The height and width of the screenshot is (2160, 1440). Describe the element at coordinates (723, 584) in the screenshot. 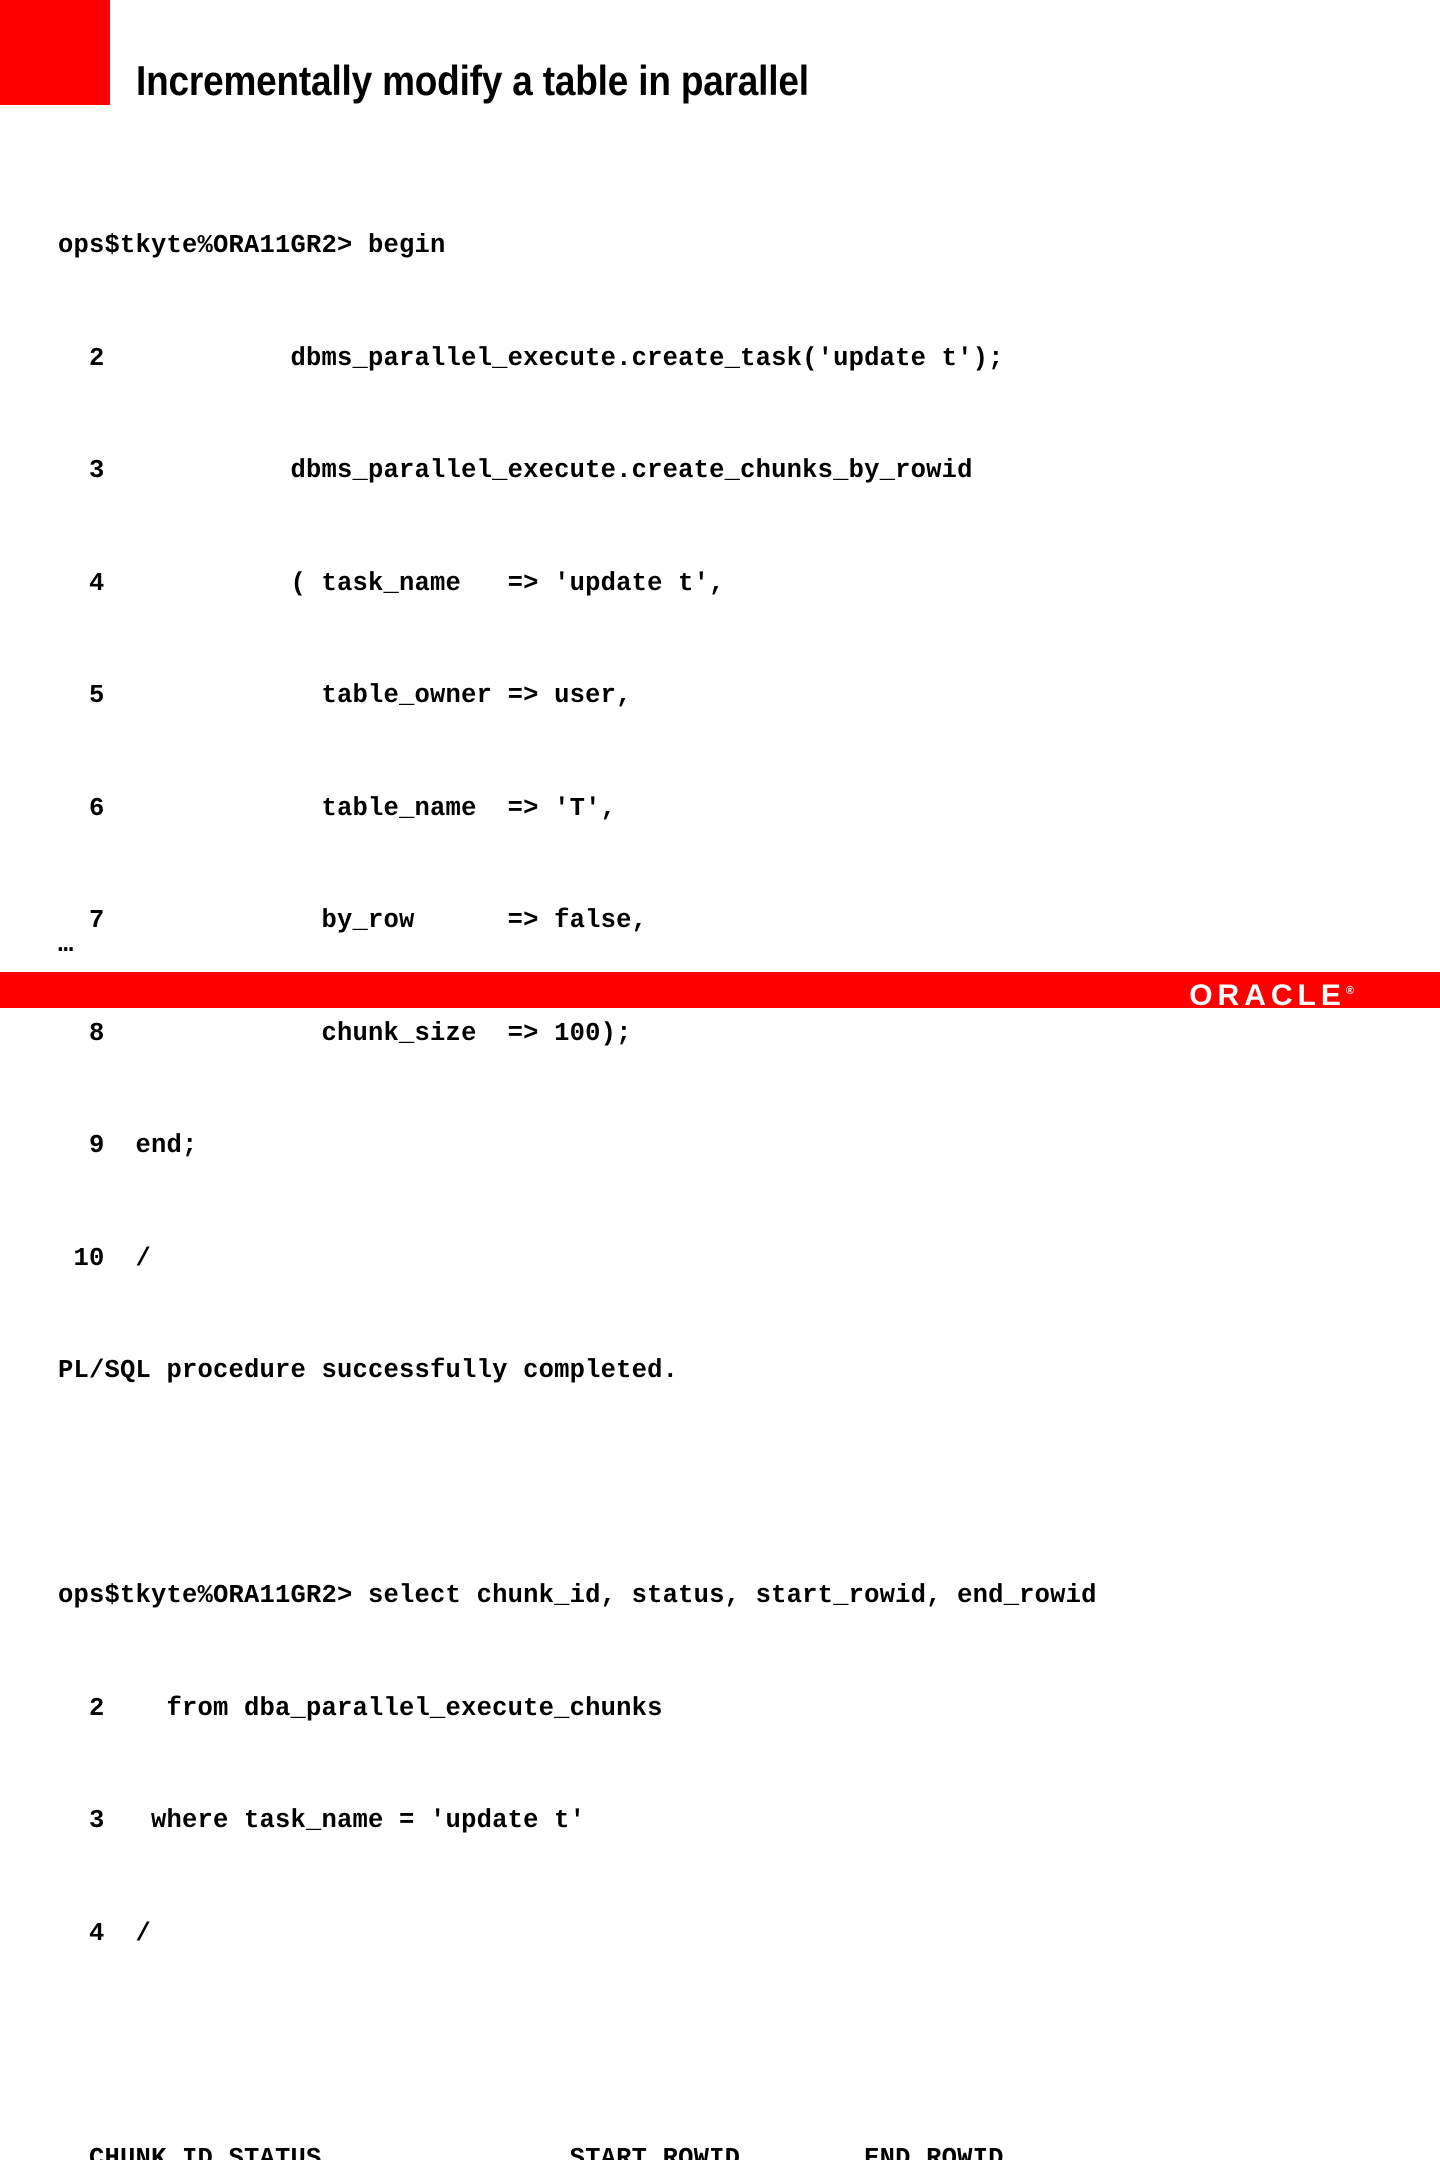

I see `console-line: 4 ( task_name => 'update t',` at that location.